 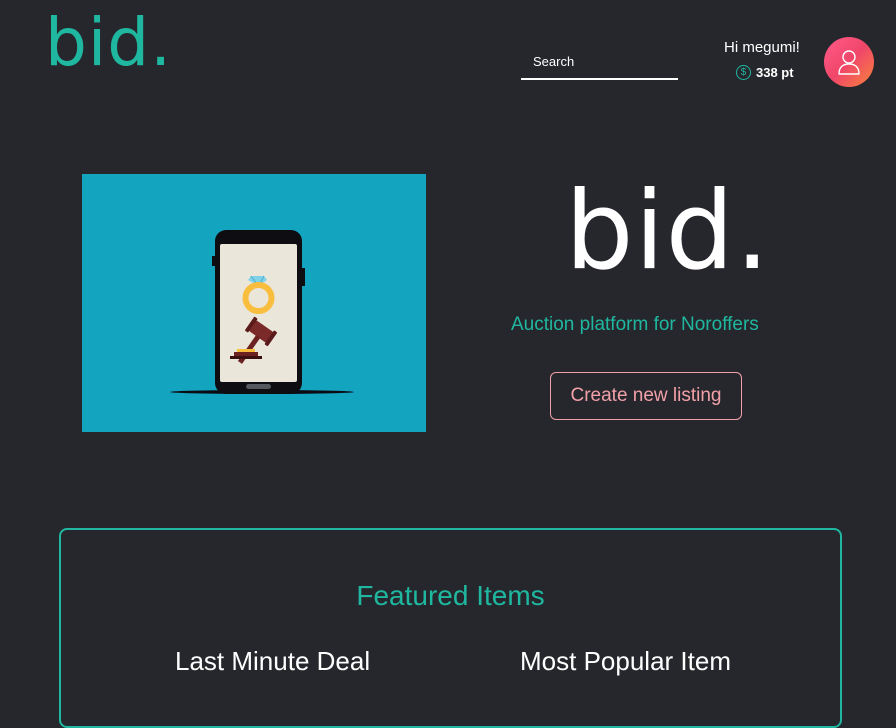 What do you see at coordinates (635, 324) in the screenshot?
I see `hero-tagline: Auction platform for Noroffers` at bounding box center [635, 324].